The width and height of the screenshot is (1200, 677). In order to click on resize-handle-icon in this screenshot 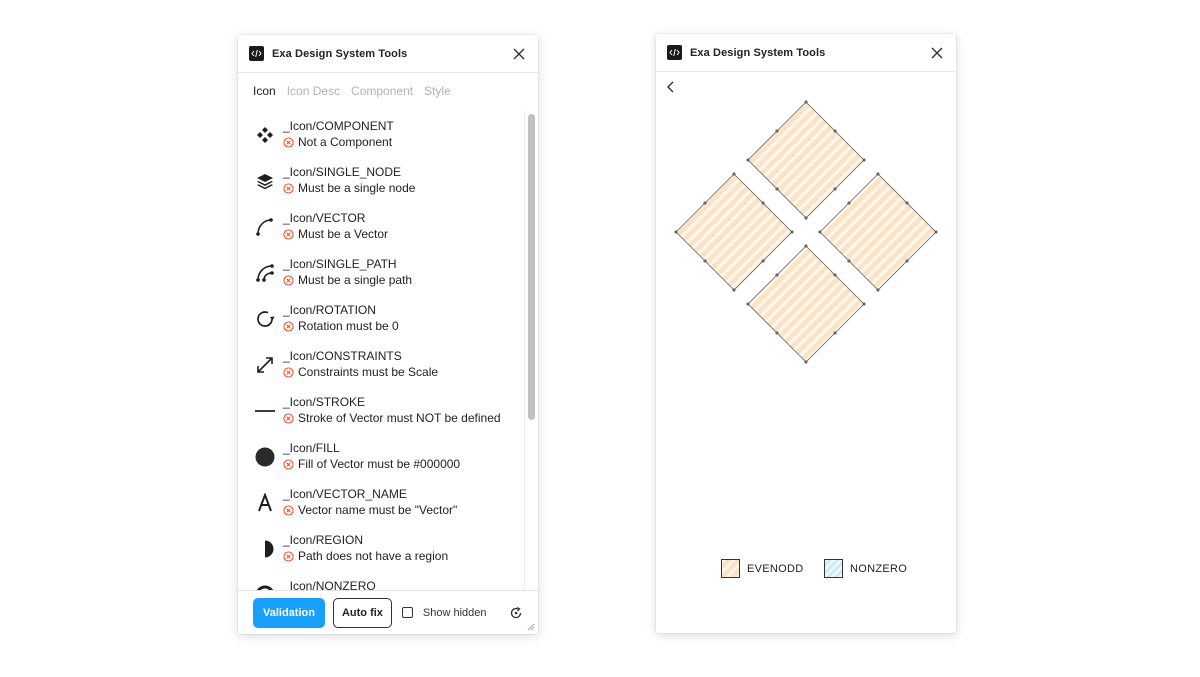, I will do `click(531, 627)`.